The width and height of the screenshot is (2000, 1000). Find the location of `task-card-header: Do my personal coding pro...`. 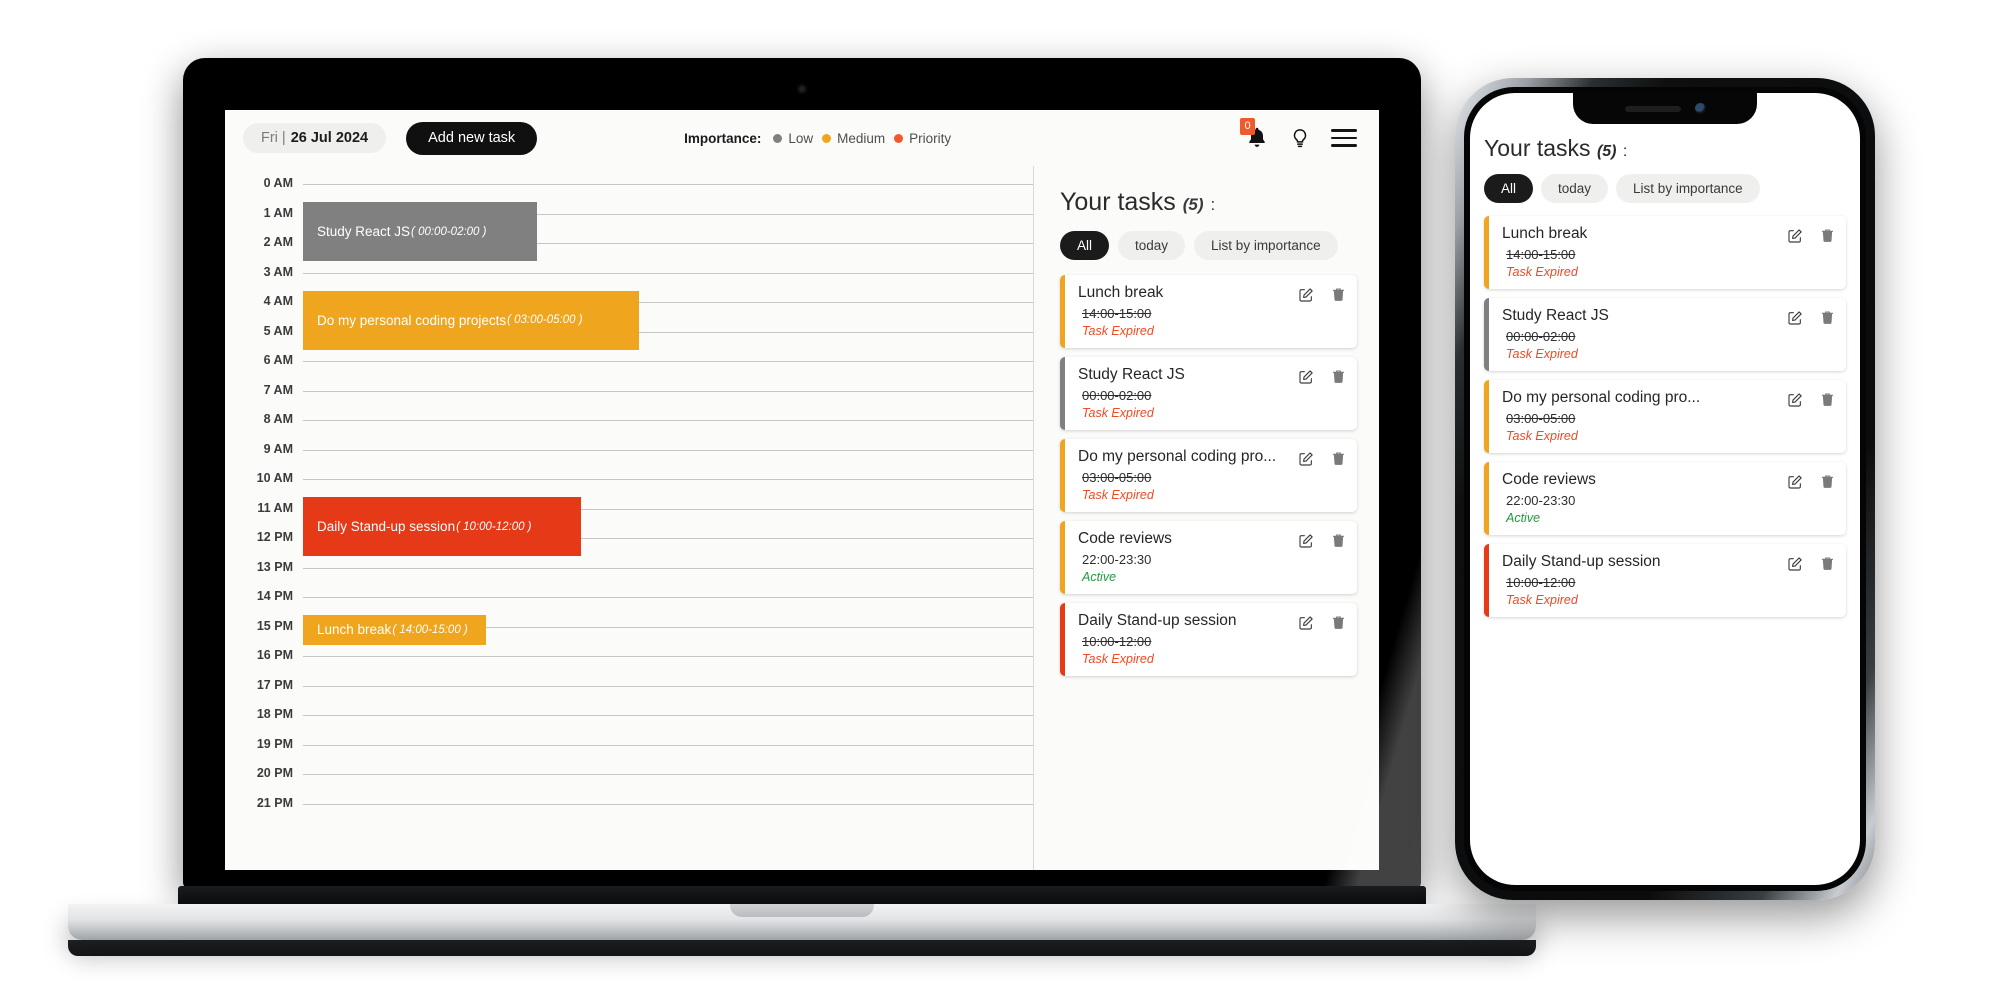

task-card-header: Do my personal coding pro... is located at coordinates (1668, 398).